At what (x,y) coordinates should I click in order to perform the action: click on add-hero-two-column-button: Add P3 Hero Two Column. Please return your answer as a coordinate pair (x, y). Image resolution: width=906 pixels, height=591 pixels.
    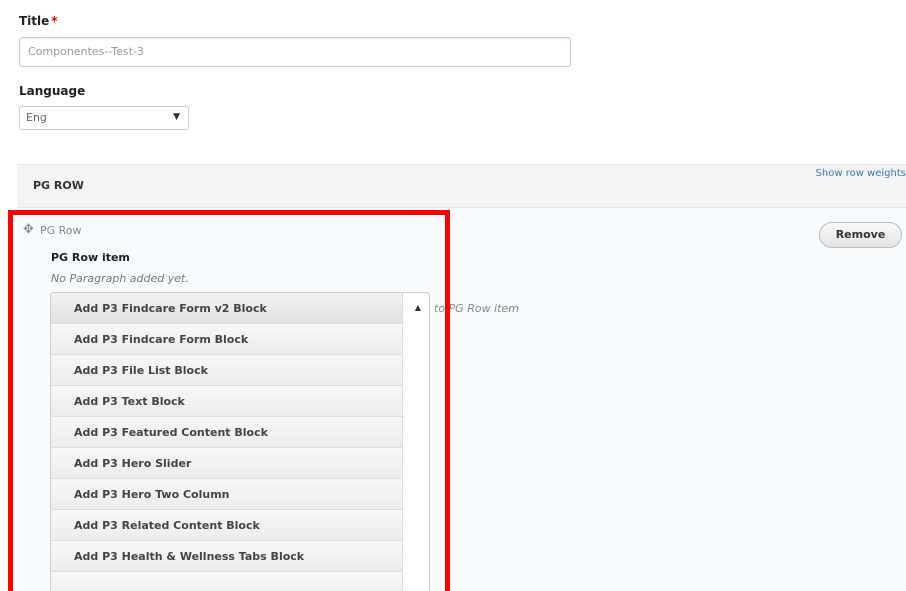
    Looking at the image, I should click on (227, 494).